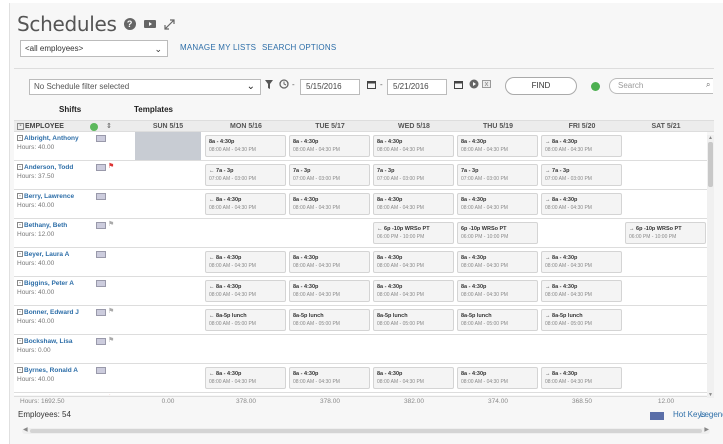  Describe the element at coordinates (69, 378) in the screenshot. I see `employee-cell: - Byrnes, Ronald A Hours: 40.00` at that location.